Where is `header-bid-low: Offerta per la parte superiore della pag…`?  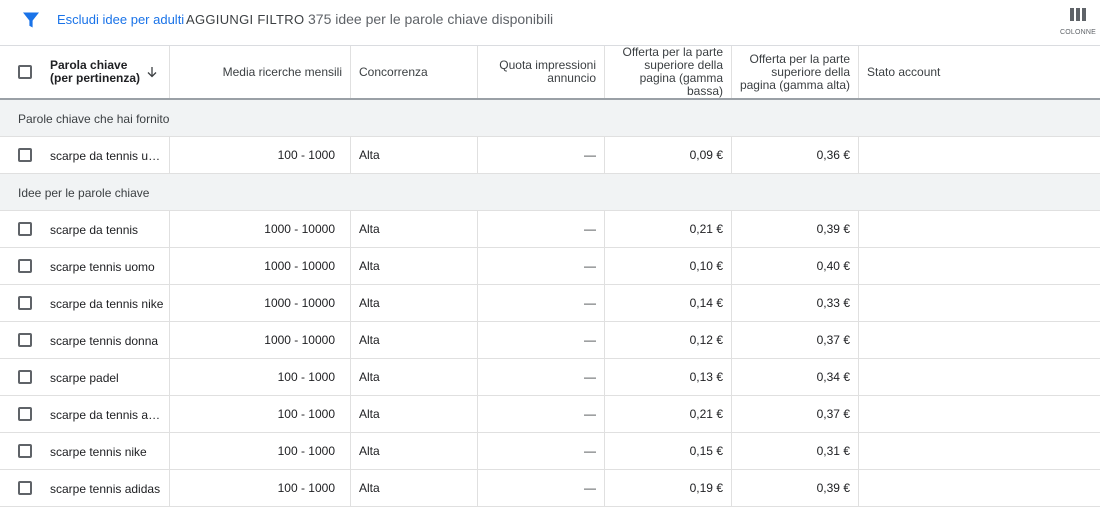 header-bid-low: Offerta per la parte superiore della pag… is located at coordinates (668, 72).